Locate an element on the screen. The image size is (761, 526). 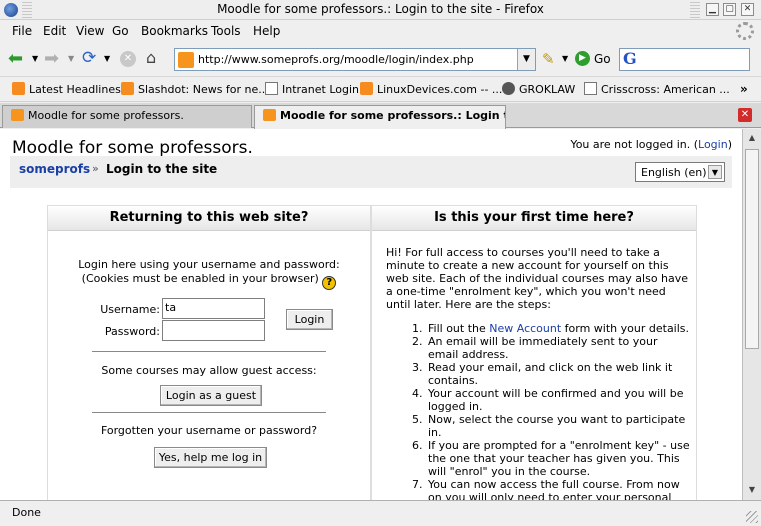
new-account-link: New Account is located at coordinates (525, 328).